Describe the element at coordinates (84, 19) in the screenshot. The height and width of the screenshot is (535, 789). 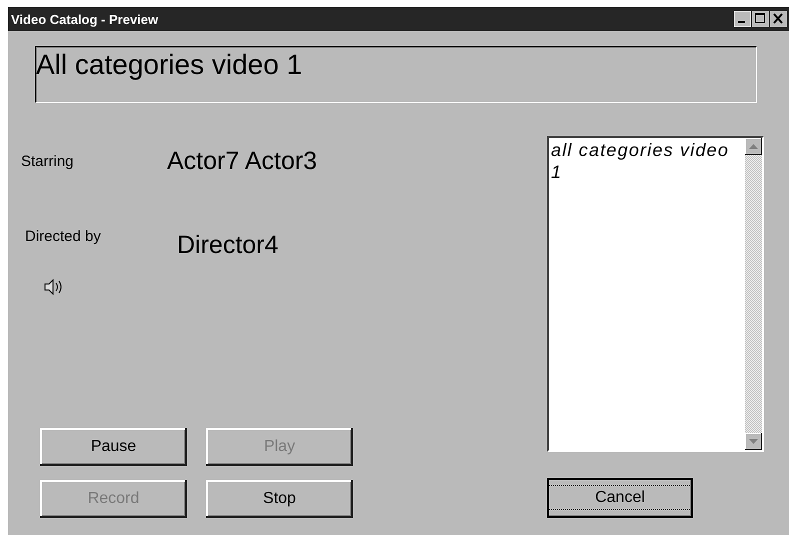
I see `window-title: Video Catalog - Preview` at that location.